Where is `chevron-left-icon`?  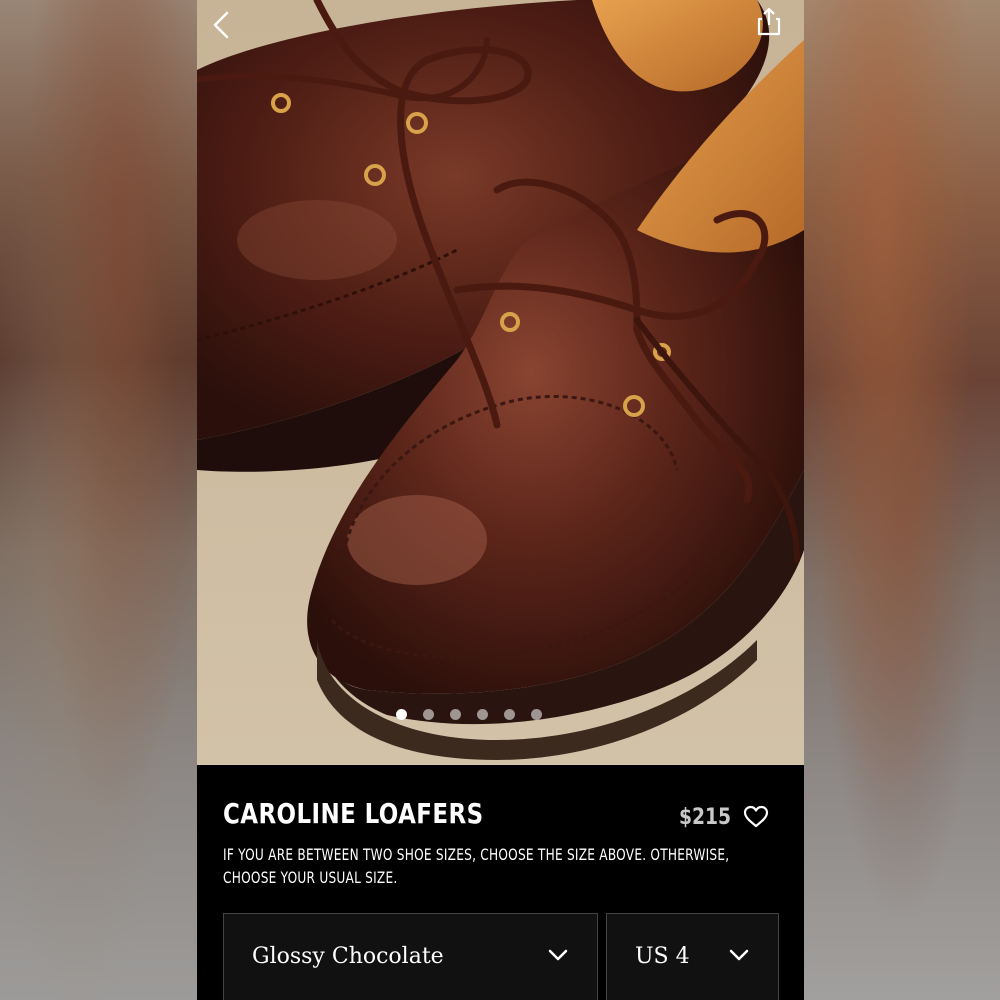 chevron-left-icon is located at coordinates (221, 25).